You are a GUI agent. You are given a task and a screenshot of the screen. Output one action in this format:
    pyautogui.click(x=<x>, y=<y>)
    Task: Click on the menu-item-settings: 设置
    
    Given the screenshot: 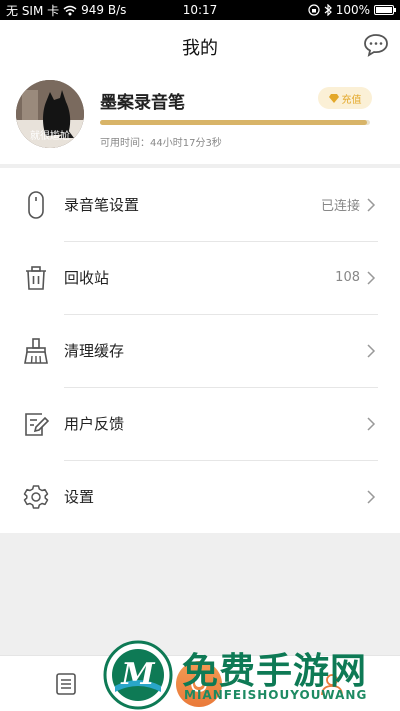 What is the action you would take?
    pyautogui.click(x=200, y=496)
    